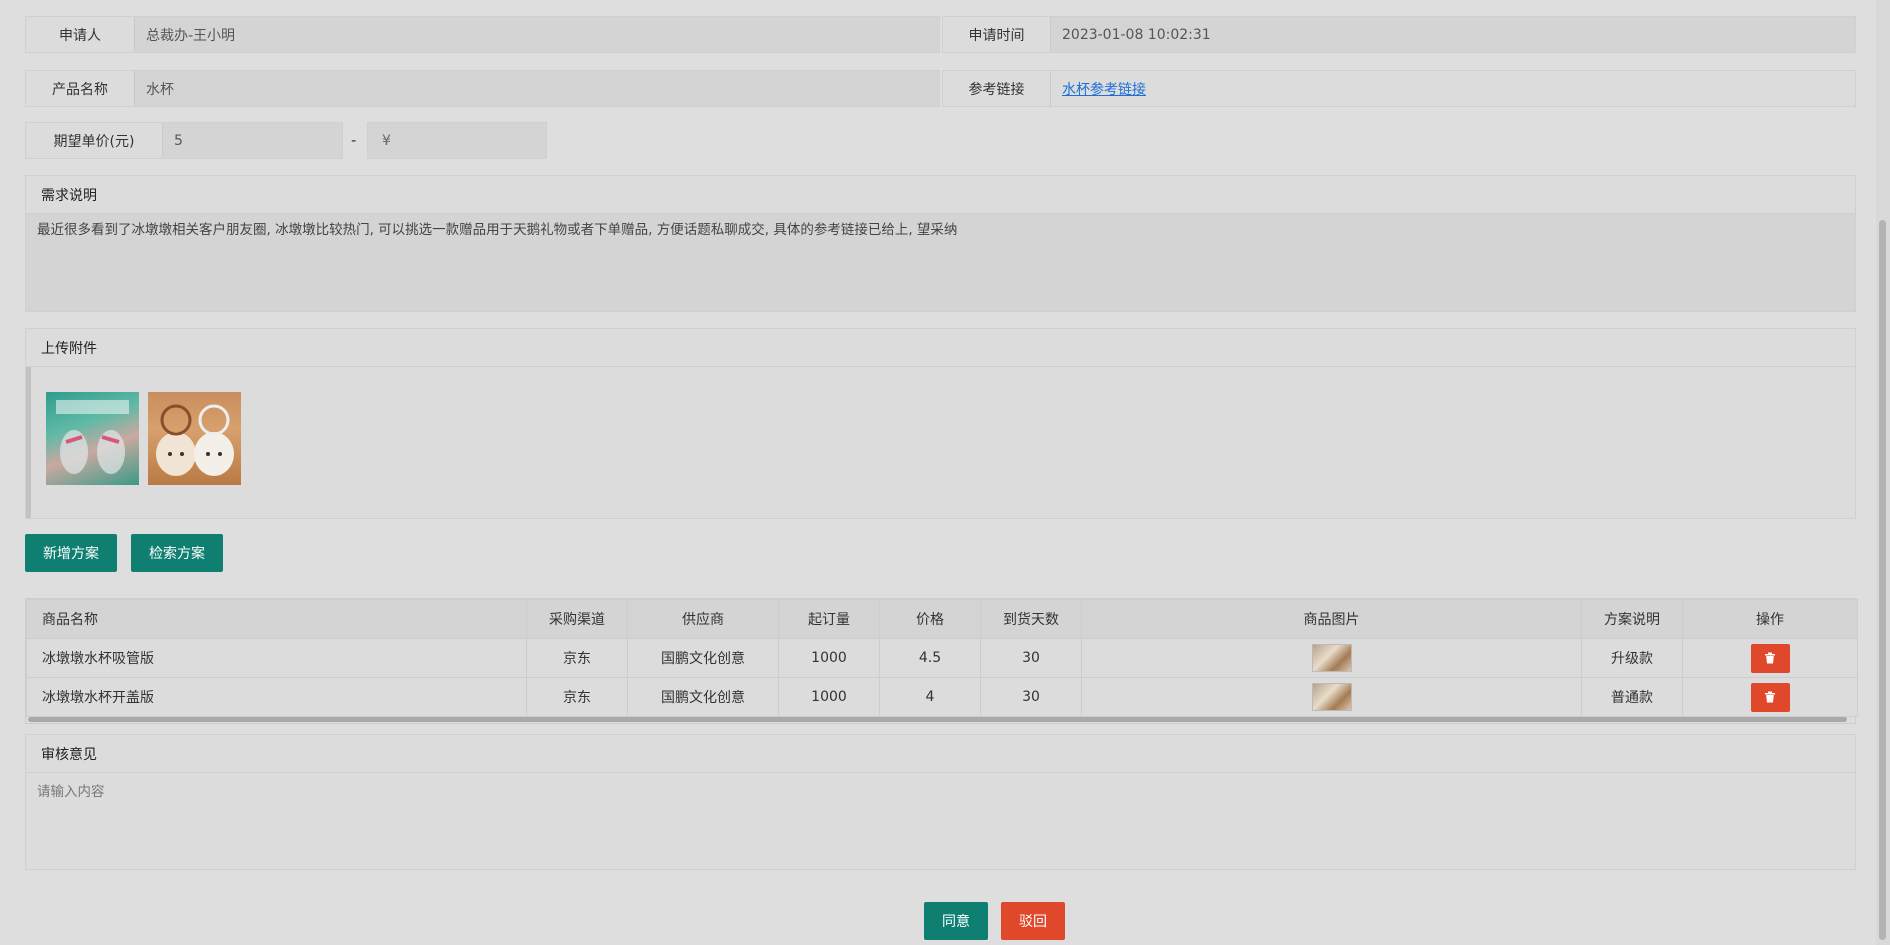 This screenshot has height=945, width=1890. Describe the element at coordinates (80, 34) in the screenshot. I see `applicant-label: 申请人` at that location.